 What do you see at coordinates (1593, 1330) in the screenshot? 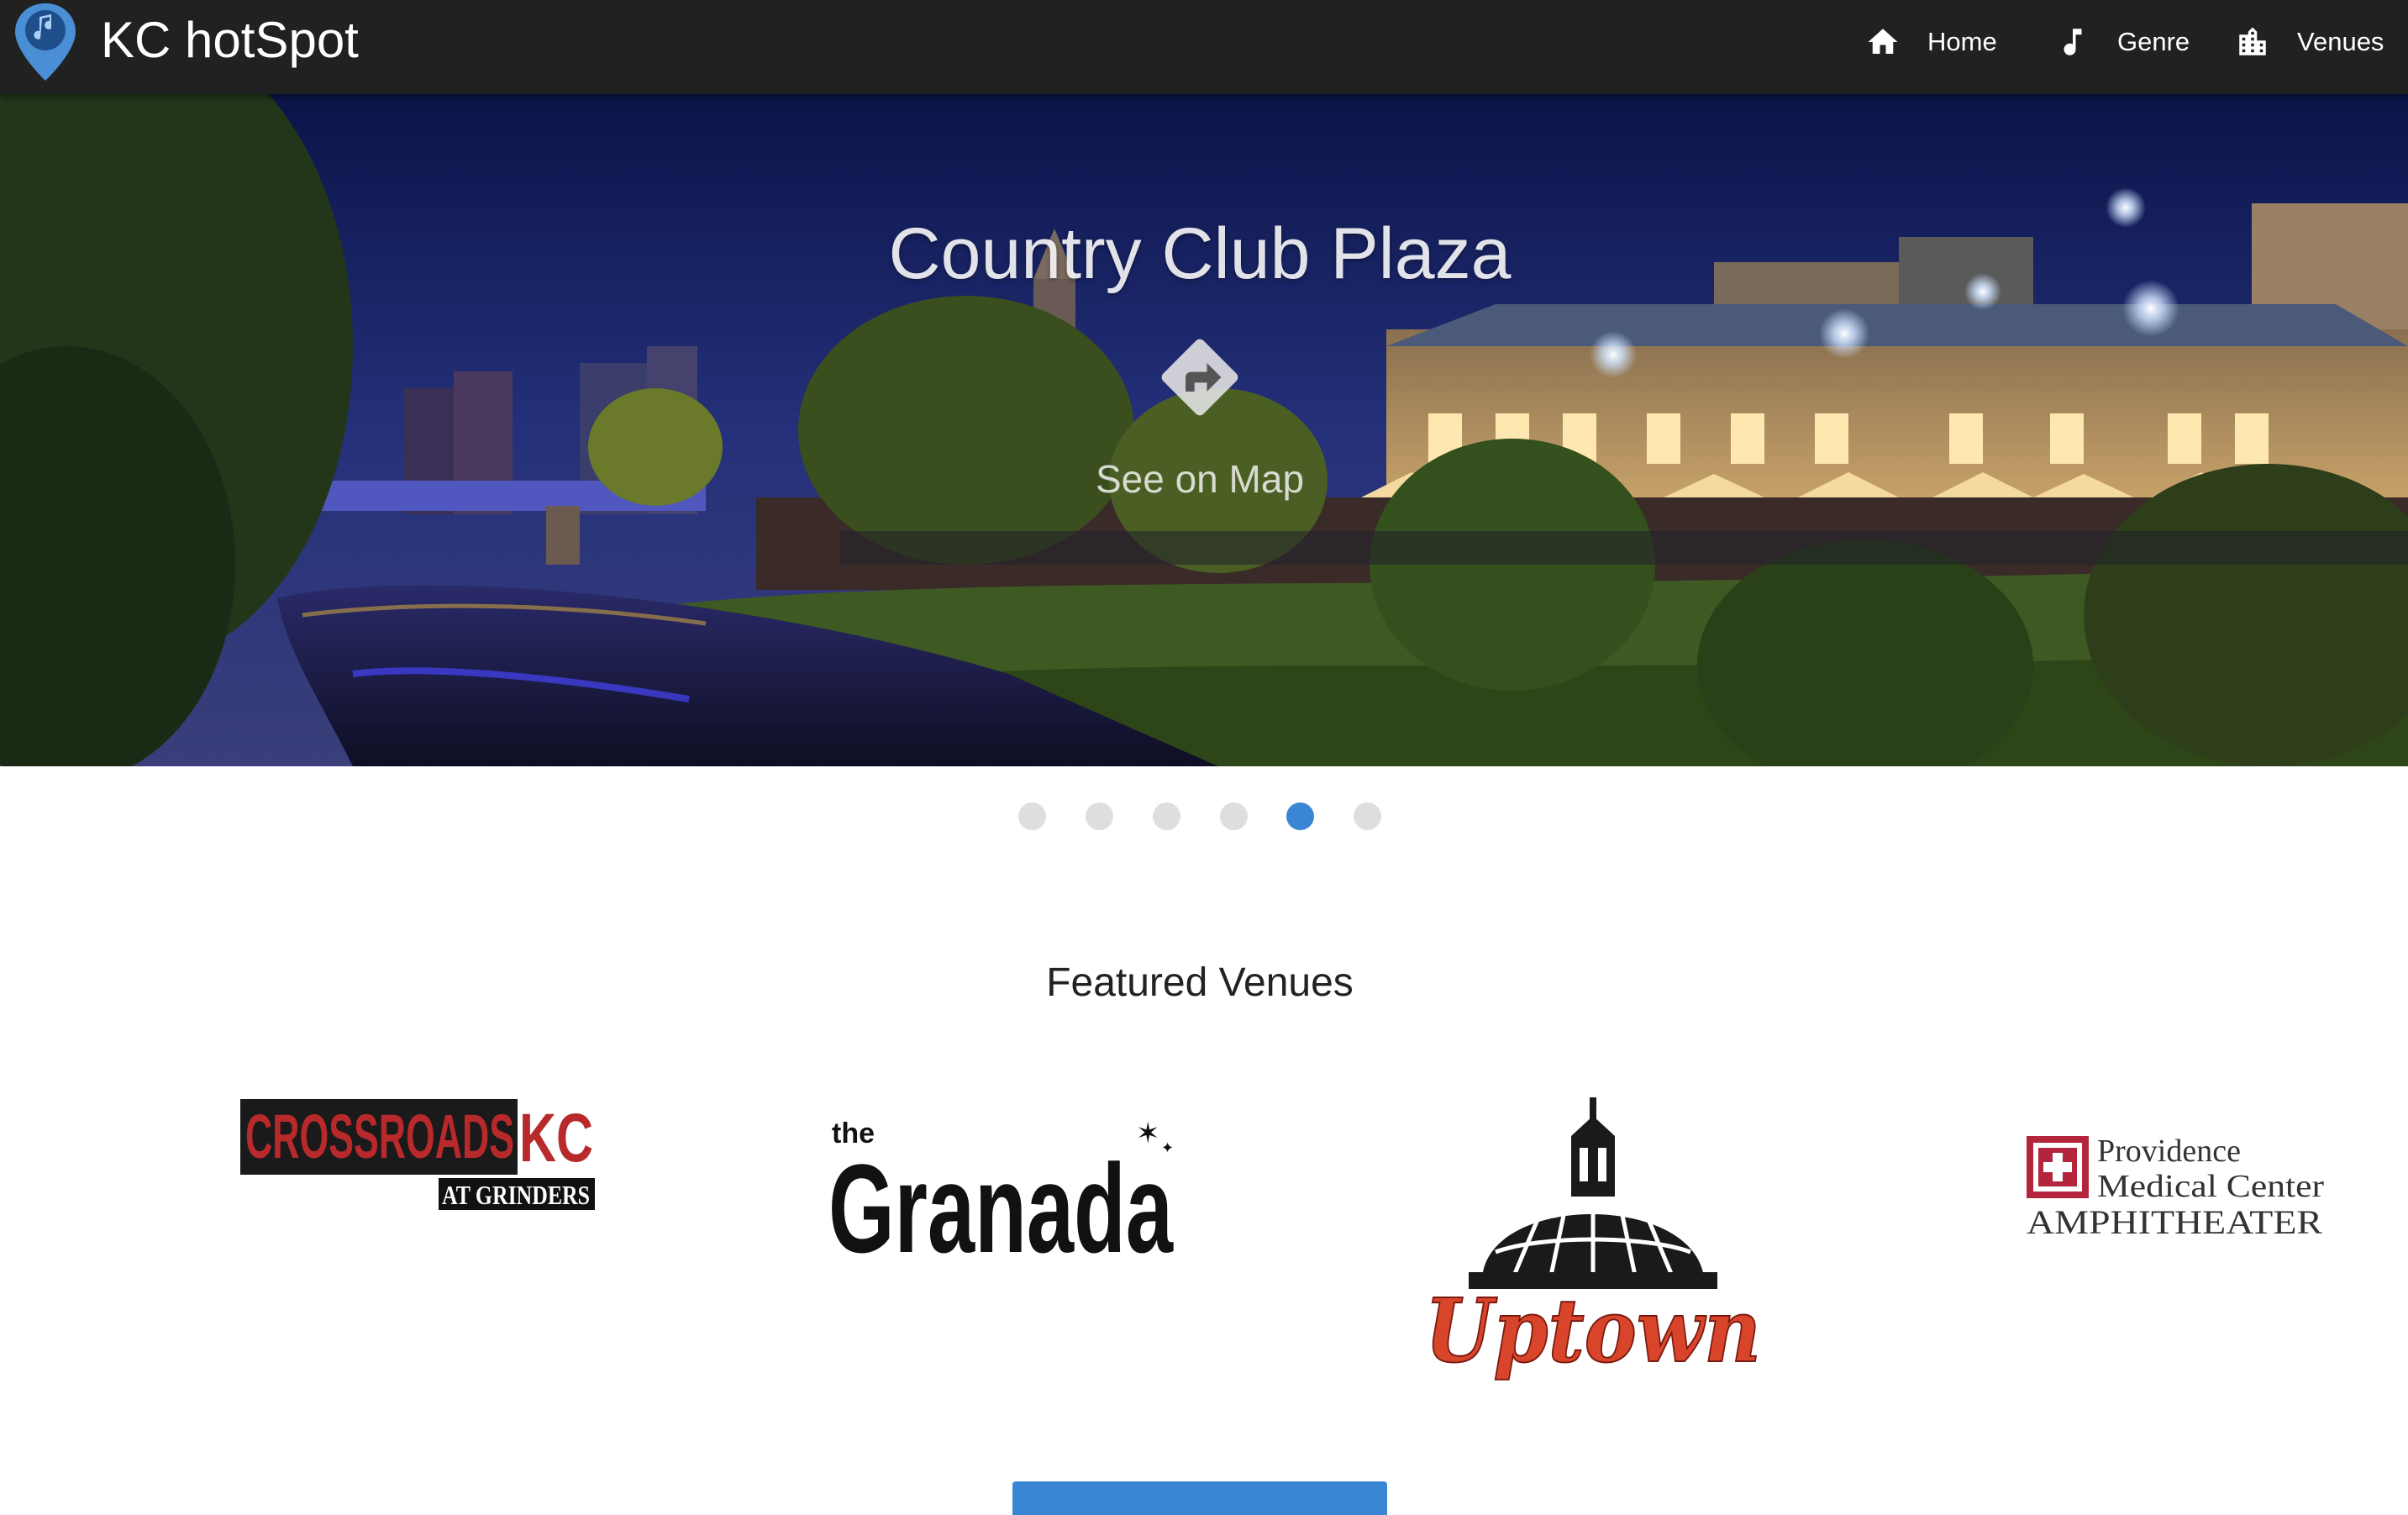
I see `svg-text: Uptown` at bounding box center [1593, 1330].